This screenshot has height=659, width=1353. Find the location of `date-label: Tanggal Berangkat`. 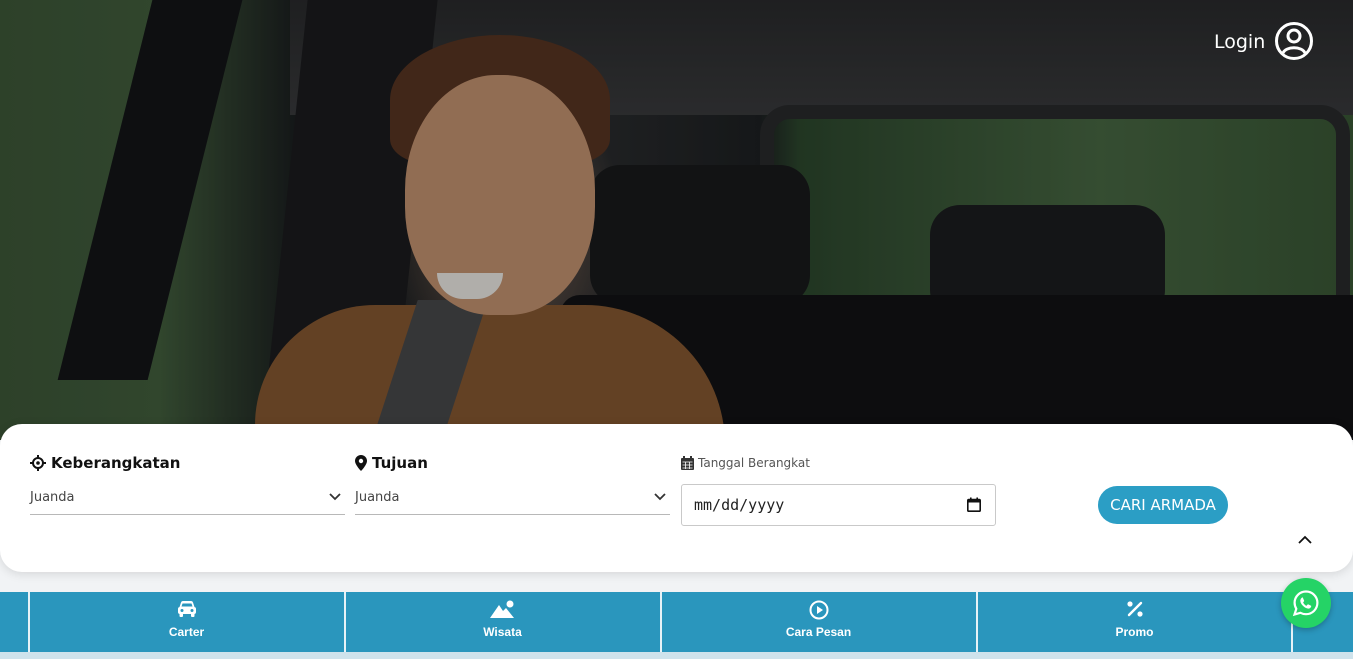

date-label: Tanggal Berangkat is located at coordinates (745, 463).